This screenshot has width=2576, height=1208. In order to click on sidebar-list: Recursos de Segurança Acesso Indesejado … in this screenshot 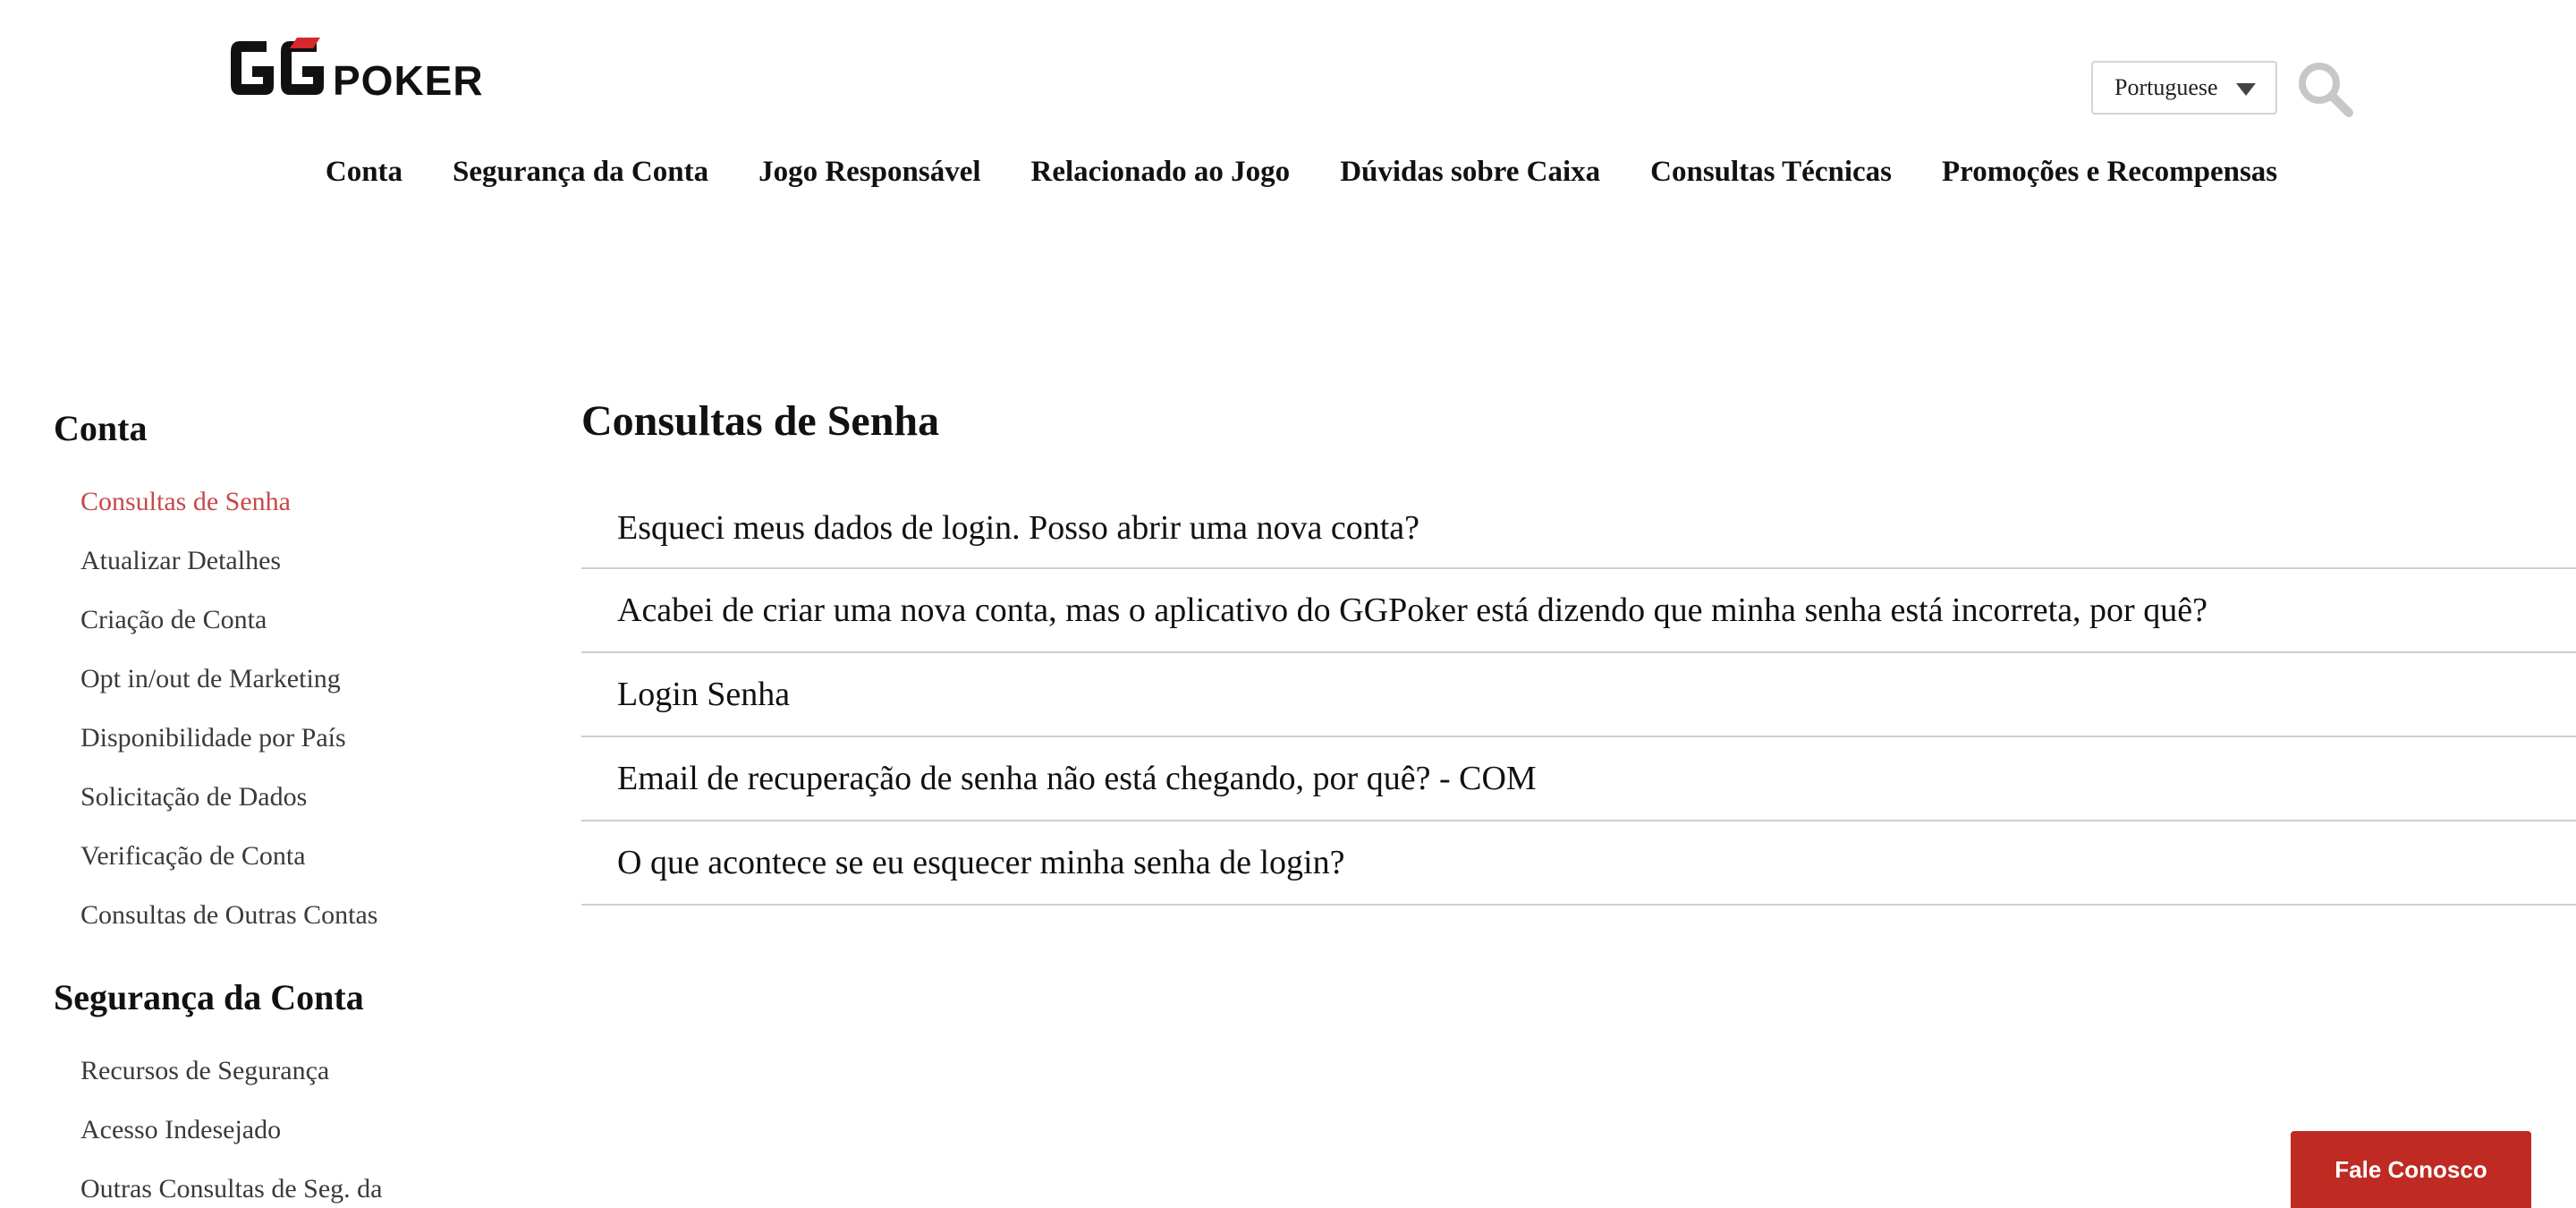, I will do `click(286, 1125)`.